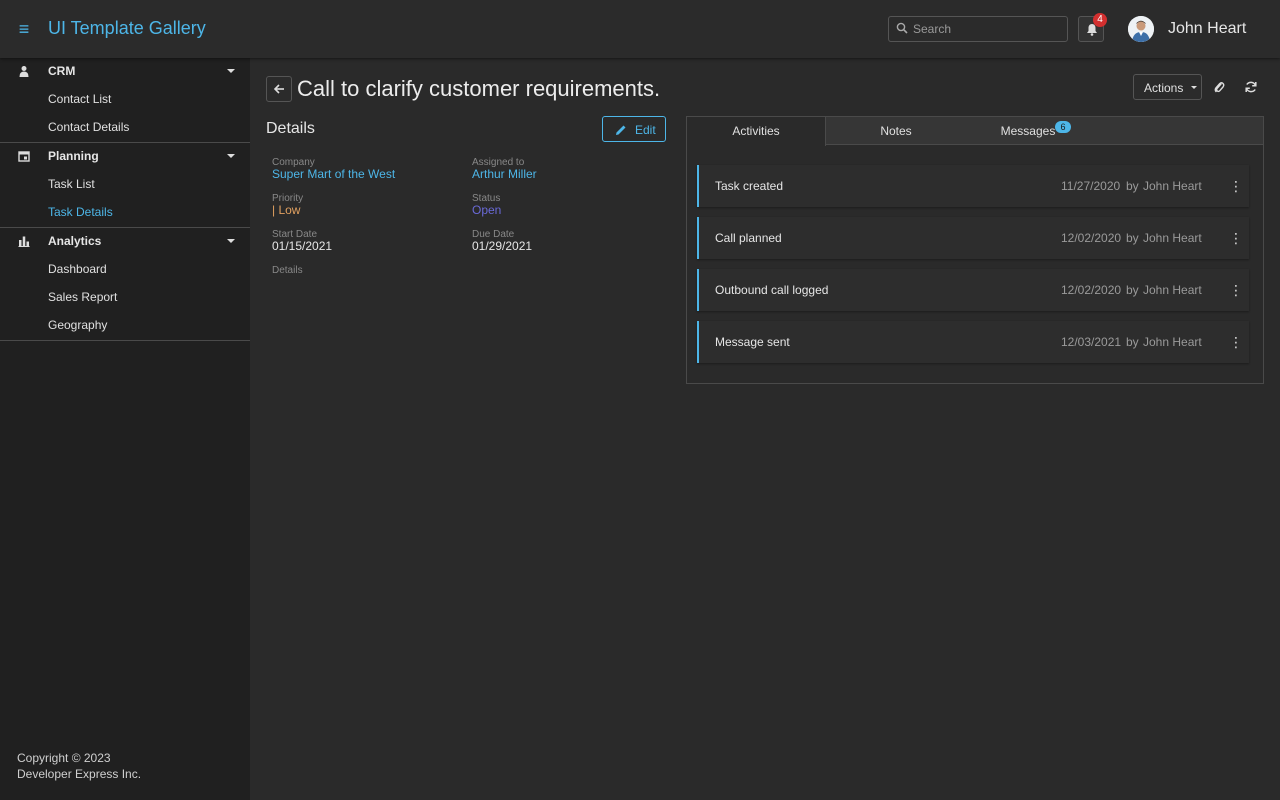 This screenshot has width=1280, height=800. What do you see at coordinates (125, 241) in the screenshot?
I see `sidebar-group-analytics: Analytics` at bounding box center [125, 241].